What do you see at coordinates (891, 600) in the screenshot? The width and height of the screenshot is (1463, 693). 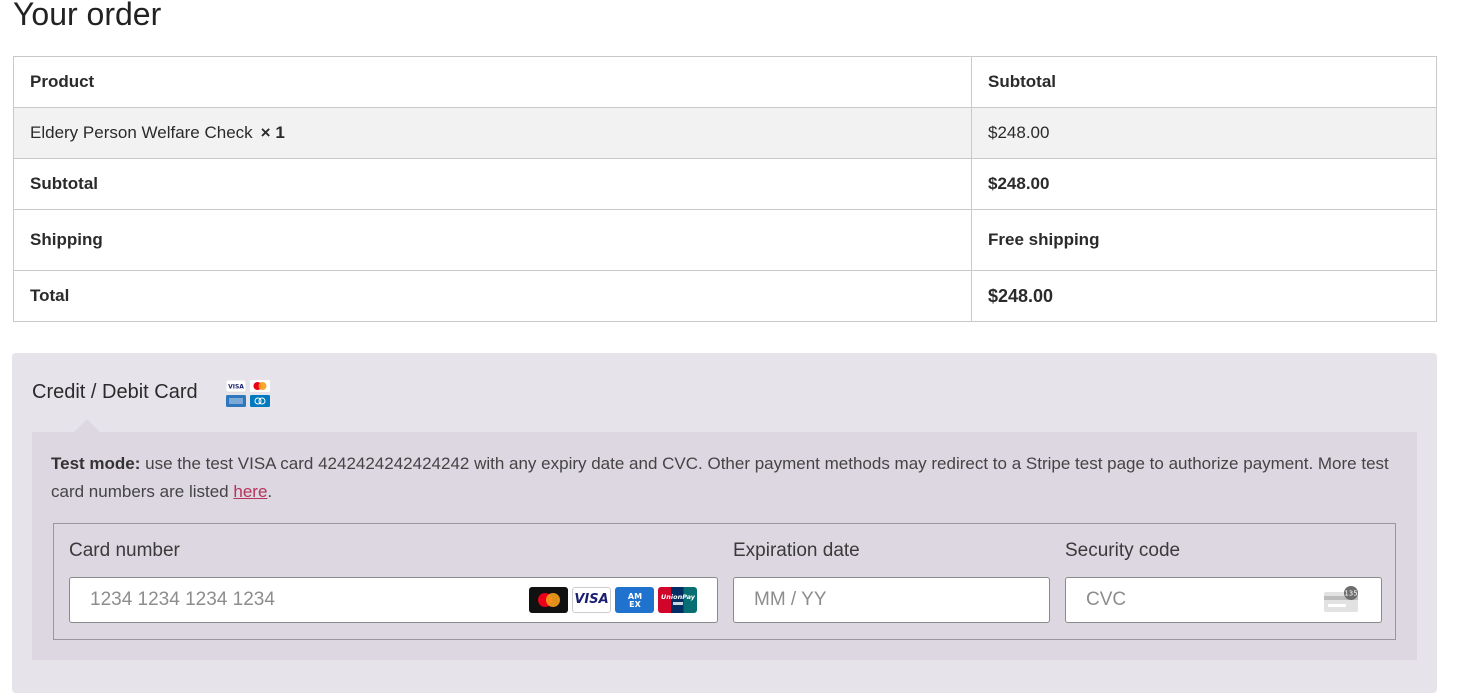 I see `expiry-input: MM / YY` at bounding box center [891, 600].